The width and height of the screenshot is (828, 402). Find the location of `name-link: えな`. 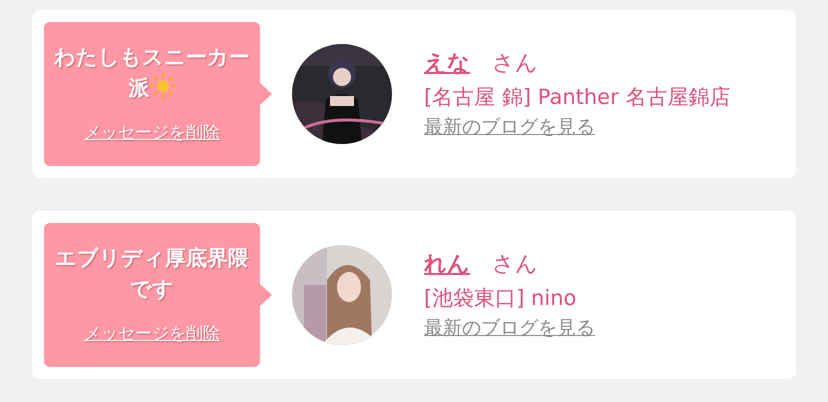

name-link: えな is located at coordinates (447, 63).